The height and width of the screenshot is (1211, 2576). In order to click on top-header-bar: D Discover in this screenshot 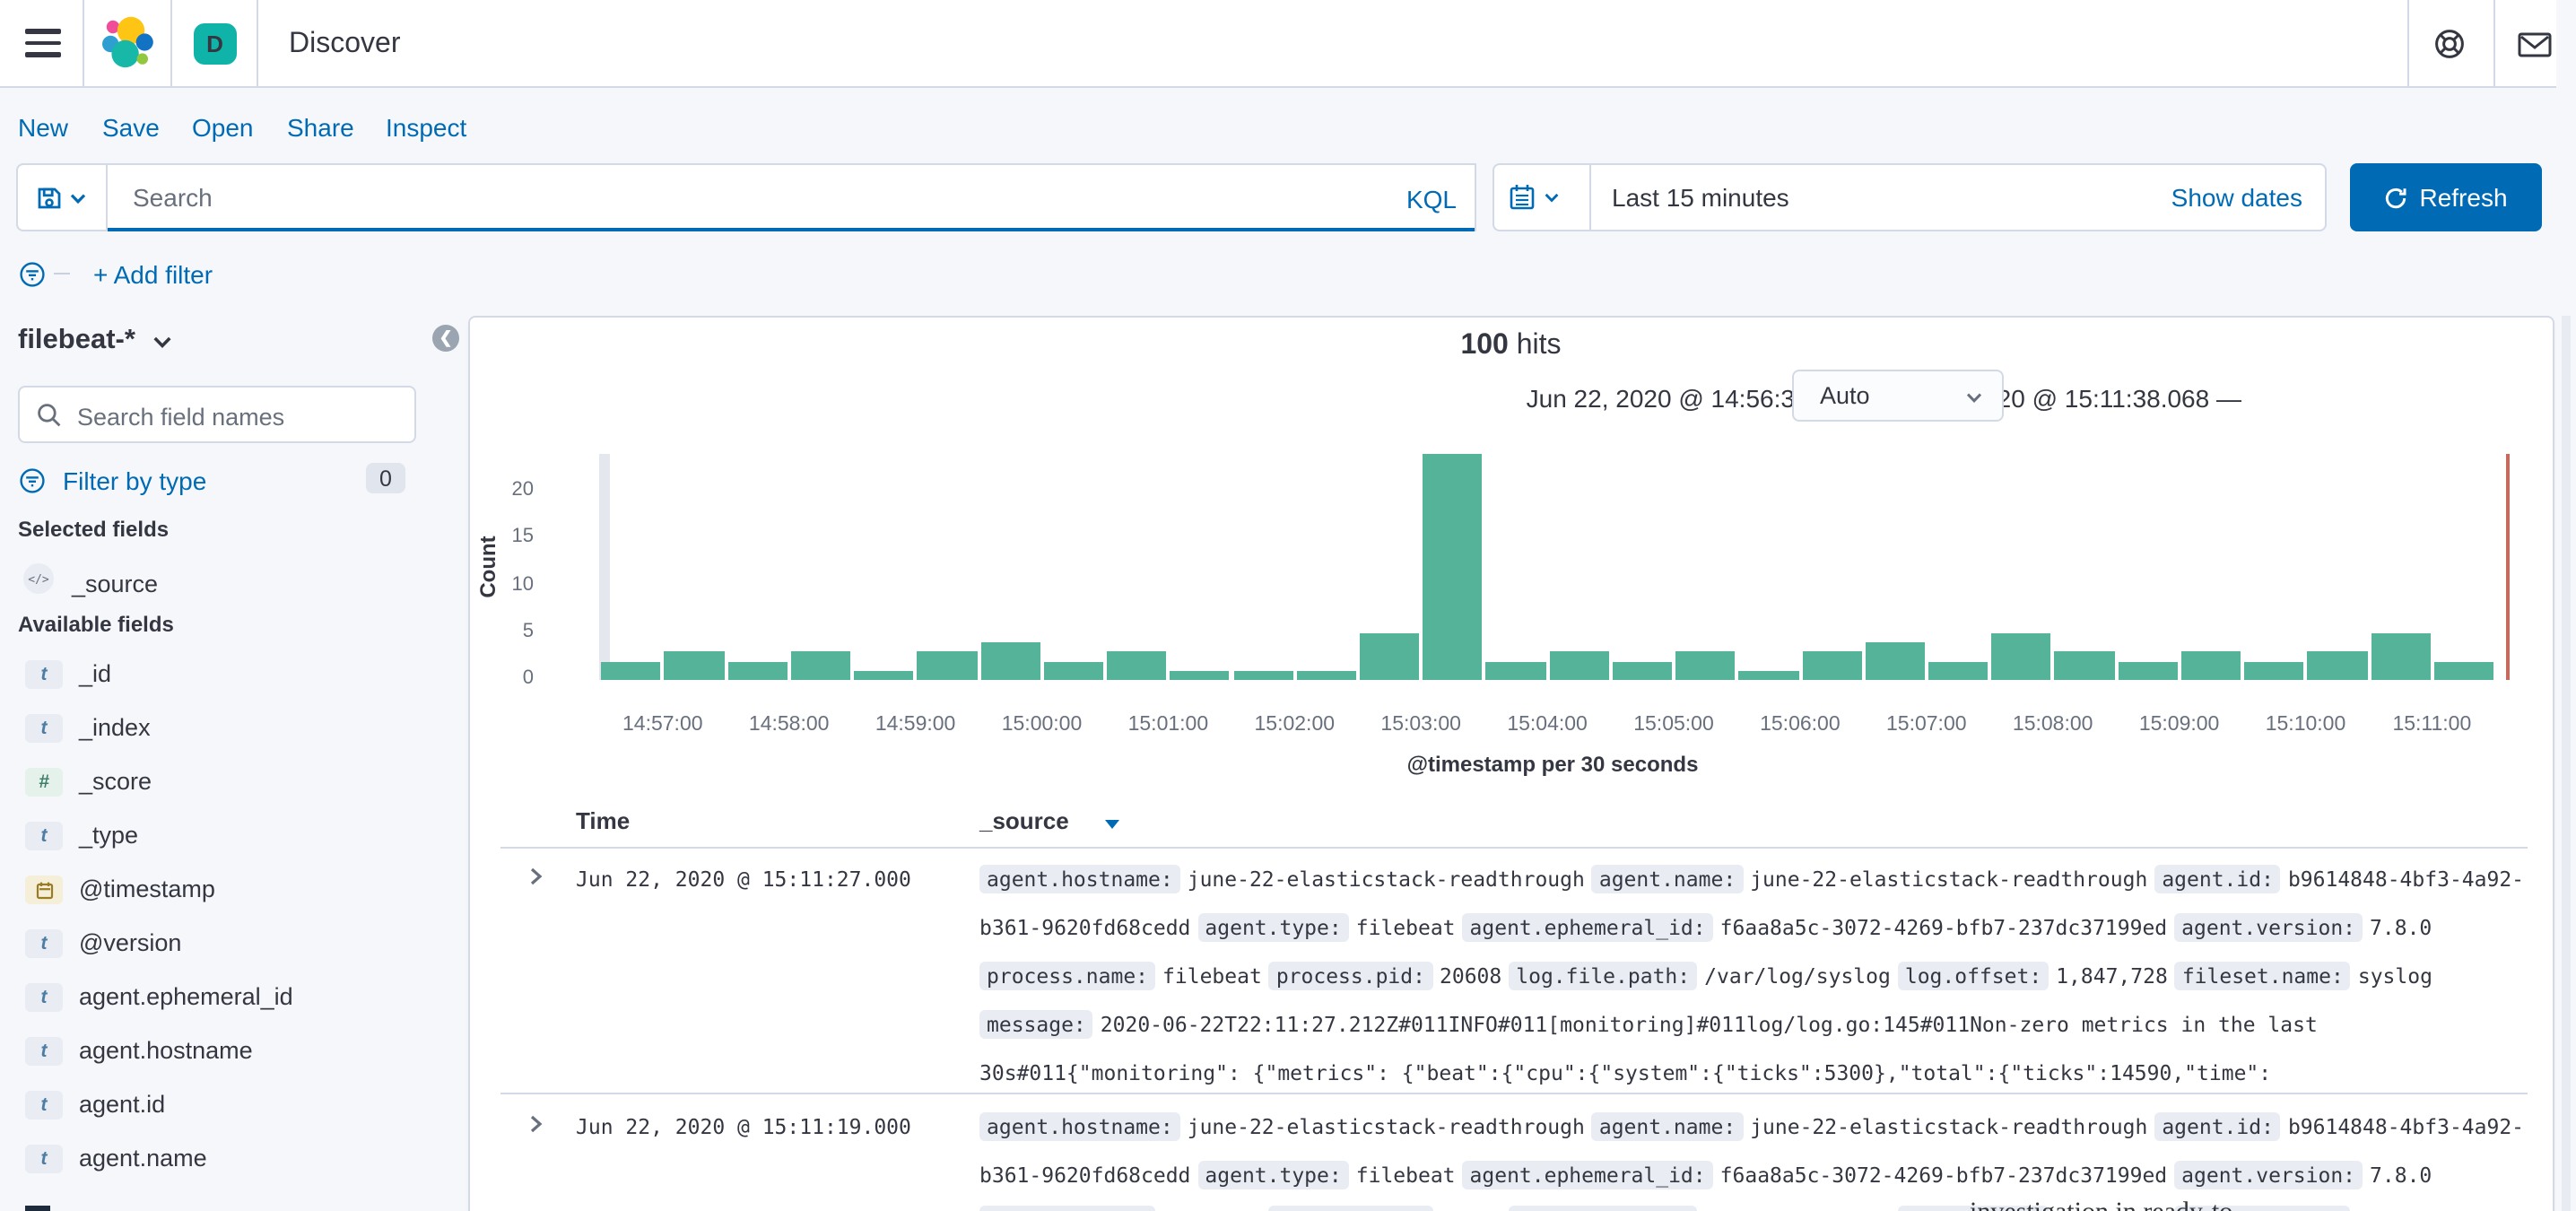, I will do `click(1288, 44)`.